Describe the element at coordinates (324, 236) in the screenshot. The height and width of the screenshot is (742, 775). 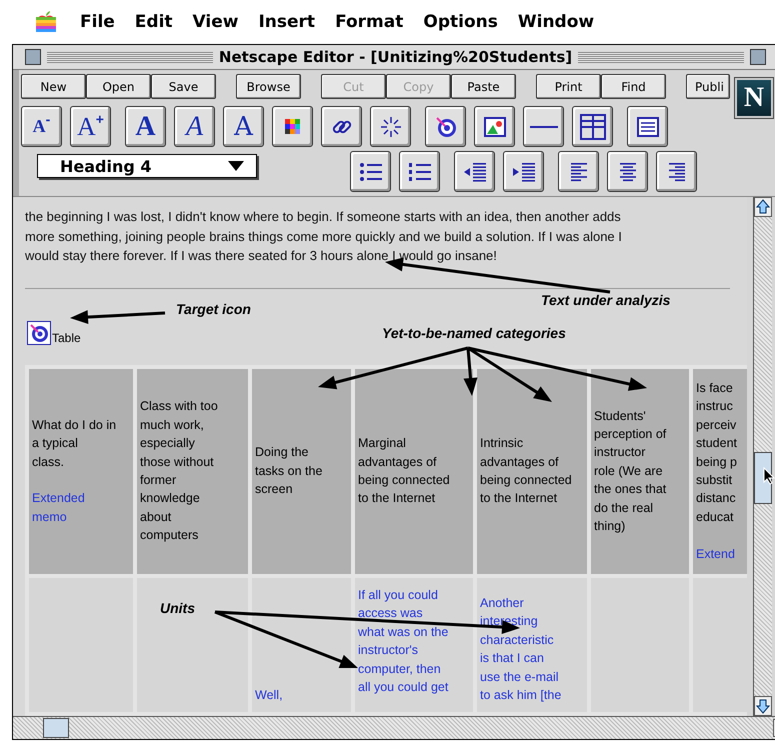
I see `paragraph-text: the beginning I was lost, I didn't know where to begin. If someone starts with an idea, then another adds more something, joining people brains things come more quickly and we build a solution. If I was alone I would stay there forever. If I was there seated for 3 hours alone I would go insane!` at that location.